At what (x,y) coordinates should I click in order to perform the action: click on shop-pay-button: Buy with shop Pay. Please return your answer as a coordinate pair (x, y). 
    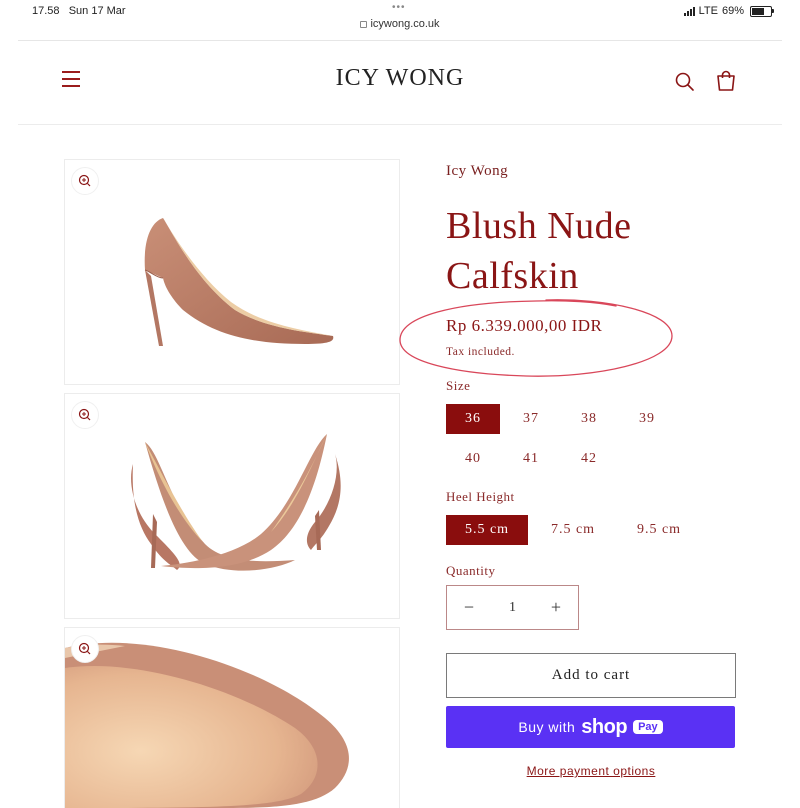
    Looking at the image, I should click on (590, 727).